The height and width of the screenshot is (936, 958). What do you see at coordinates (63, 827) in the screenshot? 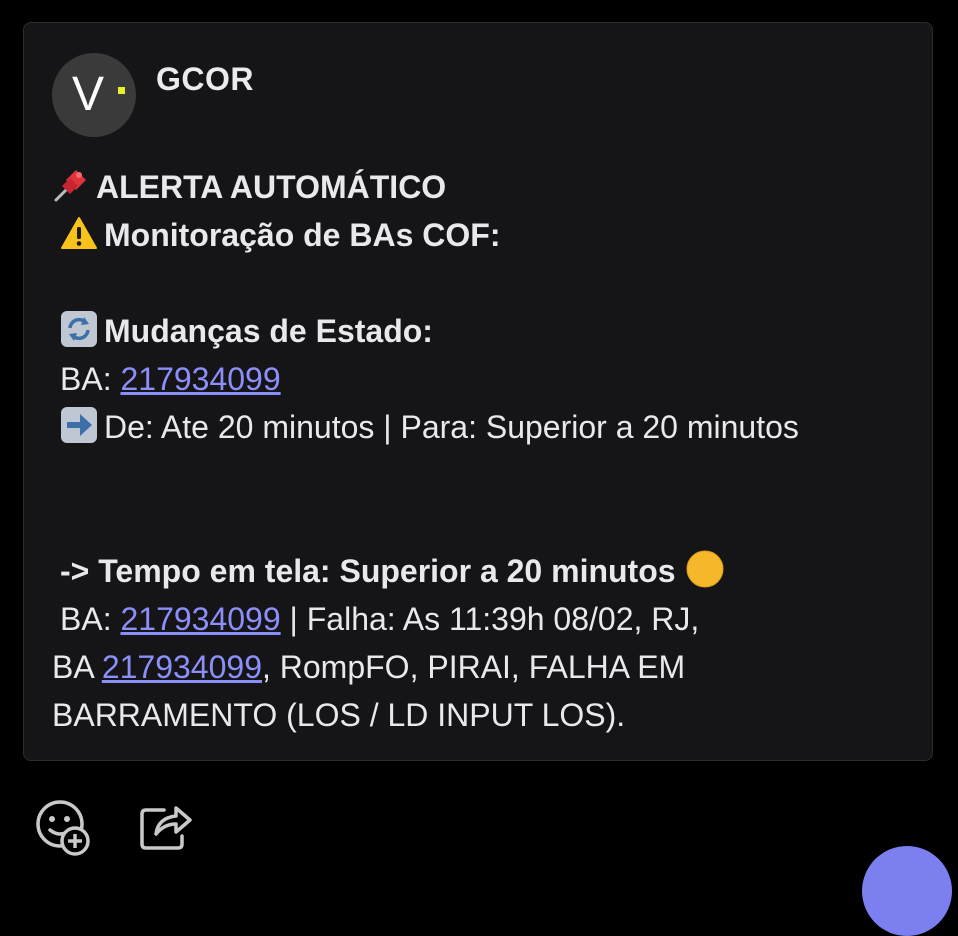
I see `add-reaction-icon` at bounding box center [63, 827].